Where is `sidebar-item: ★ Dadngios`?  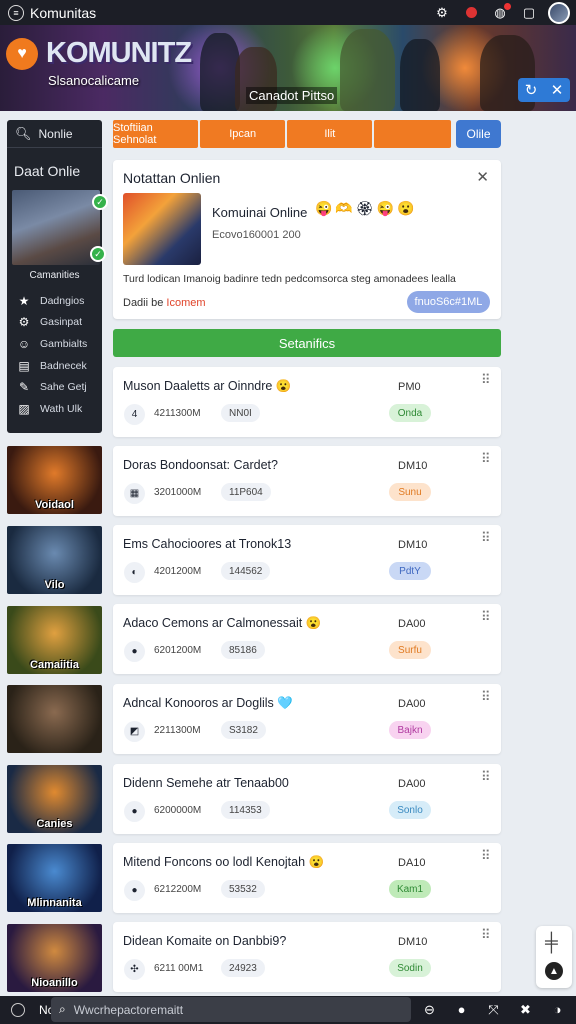 sidebar-item: ★ Dadngios is located at coordinates (59, 301).